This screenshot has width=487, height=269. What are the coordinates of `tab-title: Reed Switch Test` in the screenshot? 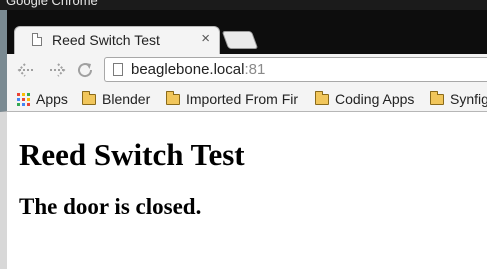 It's located at (106, 40).